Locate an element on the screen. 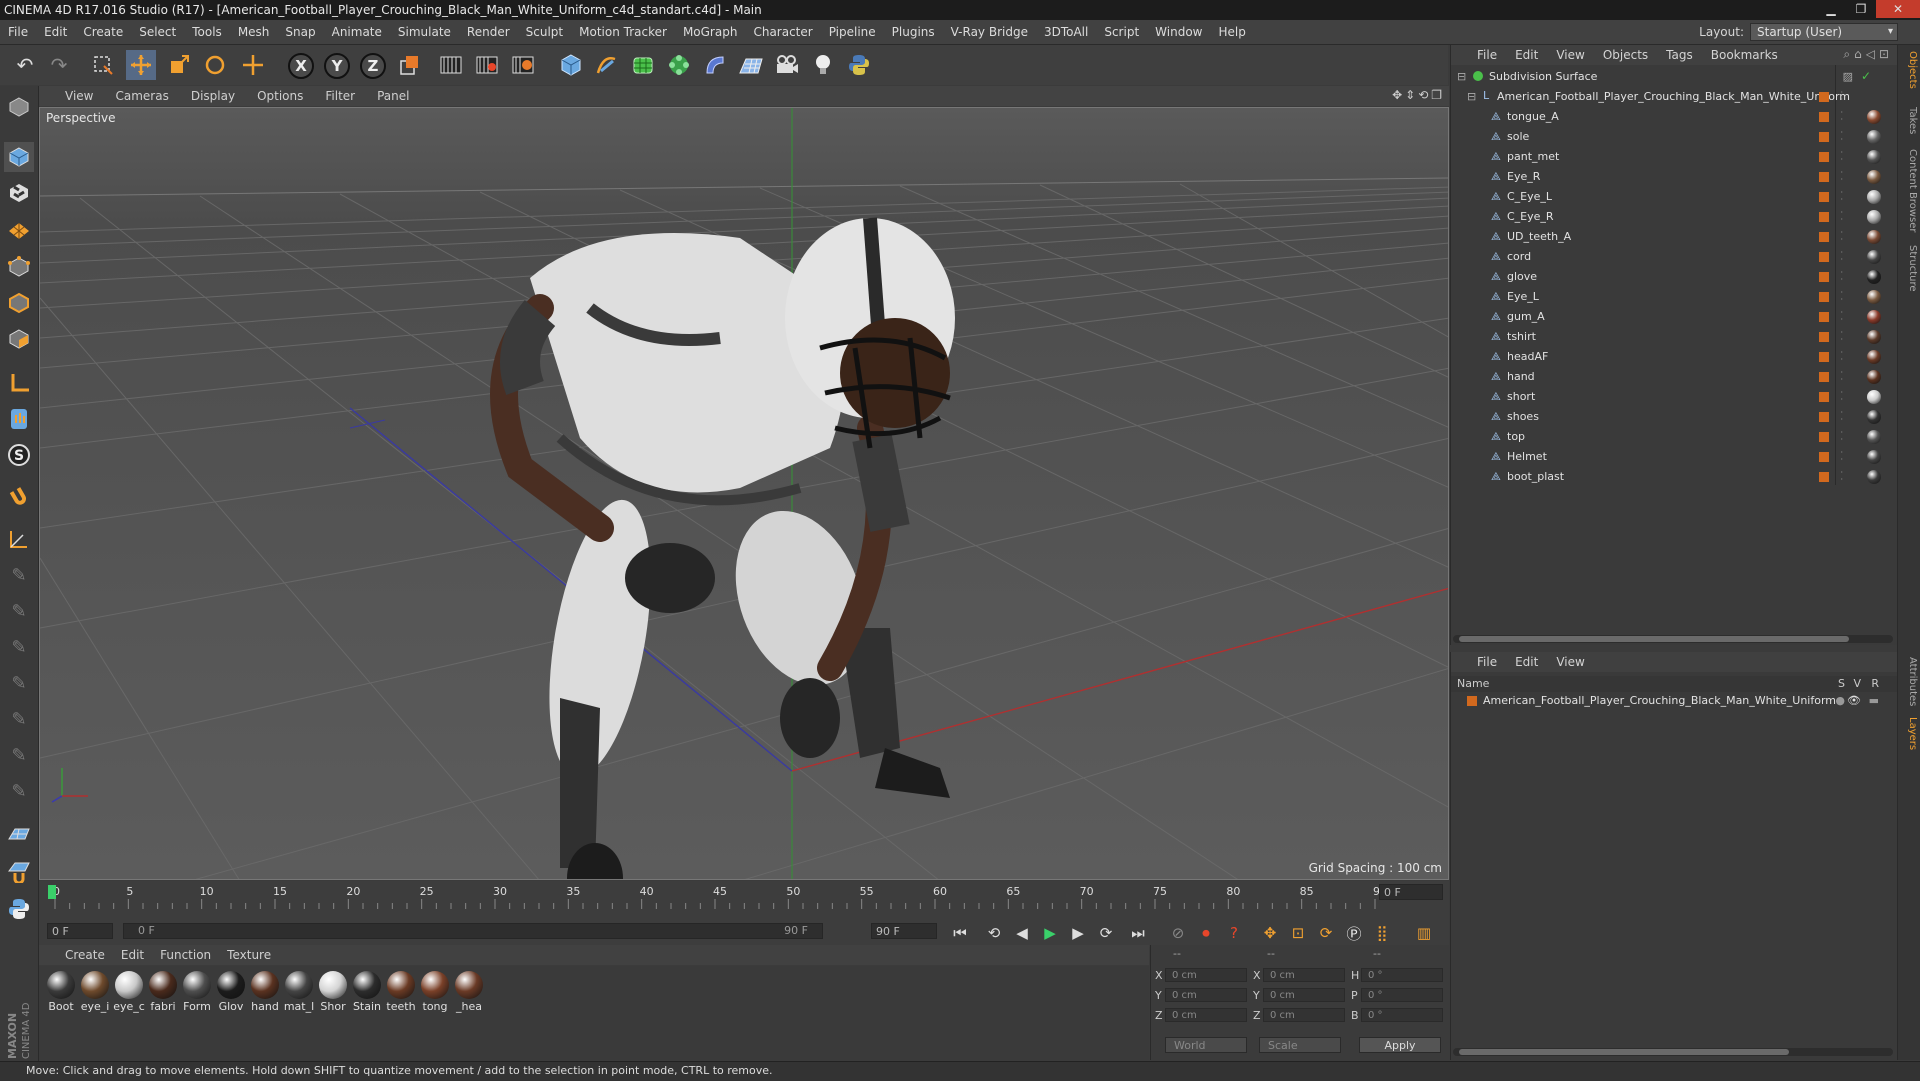 Image resolution: width=1920 pixels, height=1081 pixels. last-tool-icon is located at coordinates (253, 65).